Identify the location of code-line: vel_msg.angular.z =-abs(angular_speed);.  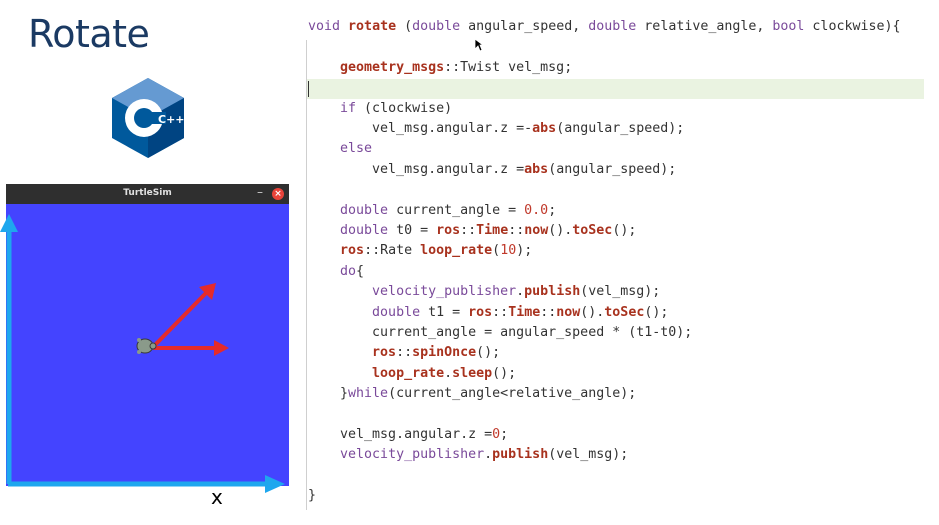
(496, 128).